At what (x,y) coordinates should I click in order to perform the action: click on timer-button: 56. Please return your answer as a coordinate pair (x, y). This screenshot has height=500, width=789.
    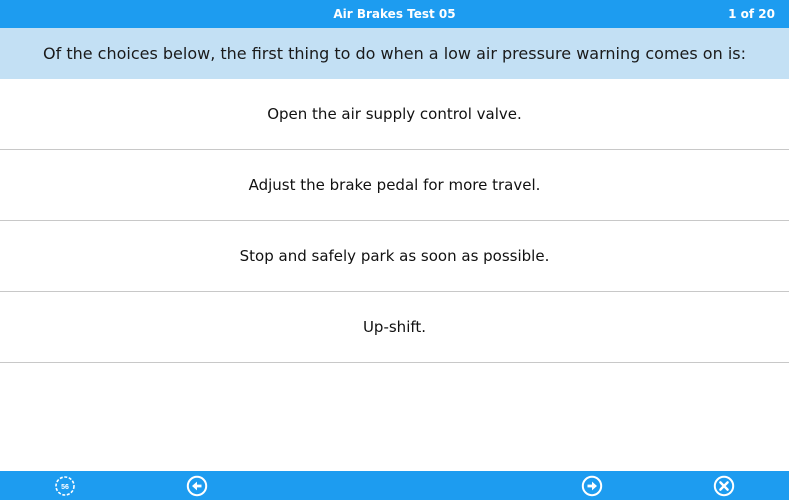
    Looking at the image, I should click on (65, 486).